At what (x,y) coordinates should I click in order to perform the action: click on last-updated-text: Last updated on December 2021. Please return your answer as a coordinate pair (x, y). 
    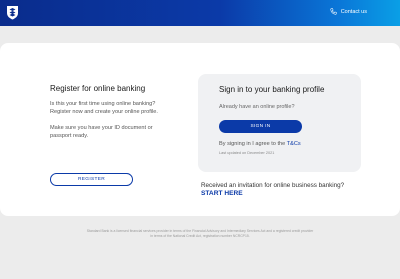
    Looking at the image, I should click on (247, 153).